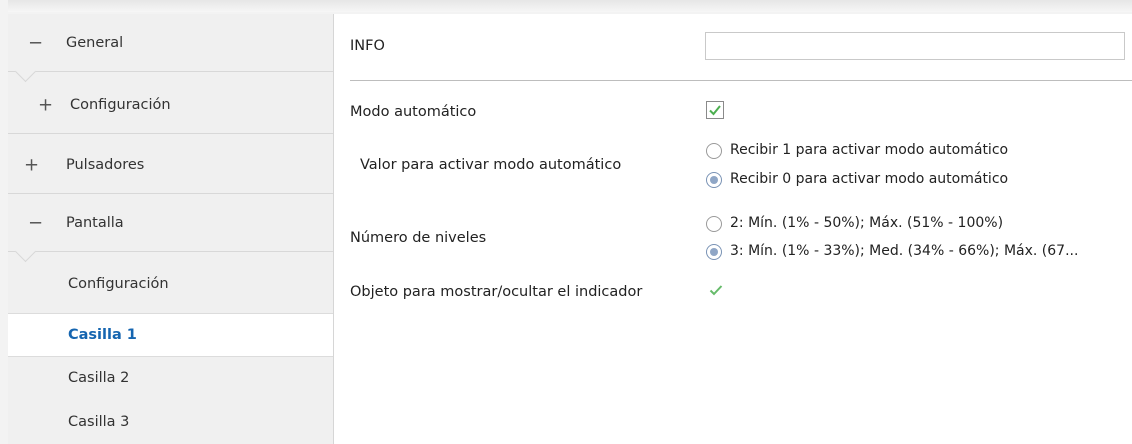 Image resolution: width=1132 pixels, height=444 pixels. Describe the element at coordinates (915, 46) in the screenshot. I see `info-input` at that location.